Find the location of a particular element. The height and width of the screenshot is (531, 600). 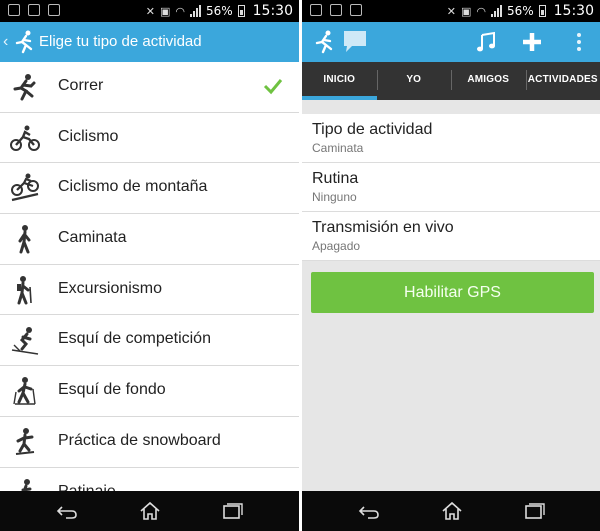

tab-actividades: ACTIVIDADES is located at coordinates (562, 81).